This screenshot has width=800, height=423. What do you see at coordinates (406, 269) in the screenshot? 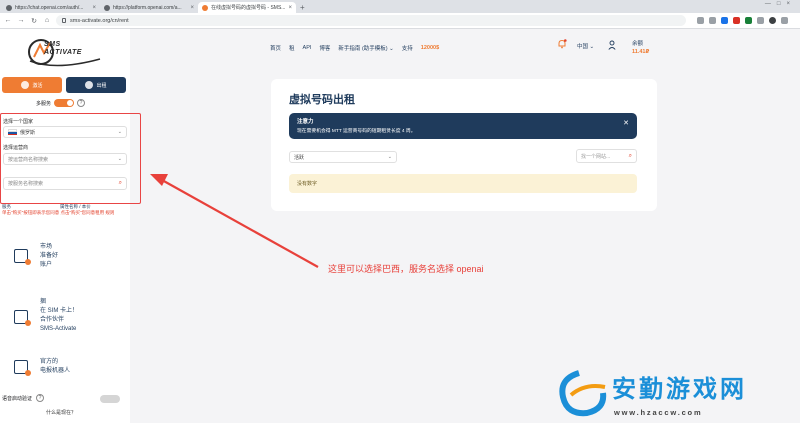
I see `annotation-text: 这里可以选择巴西，服务名选择 openai` at bounding box center [406, 269].